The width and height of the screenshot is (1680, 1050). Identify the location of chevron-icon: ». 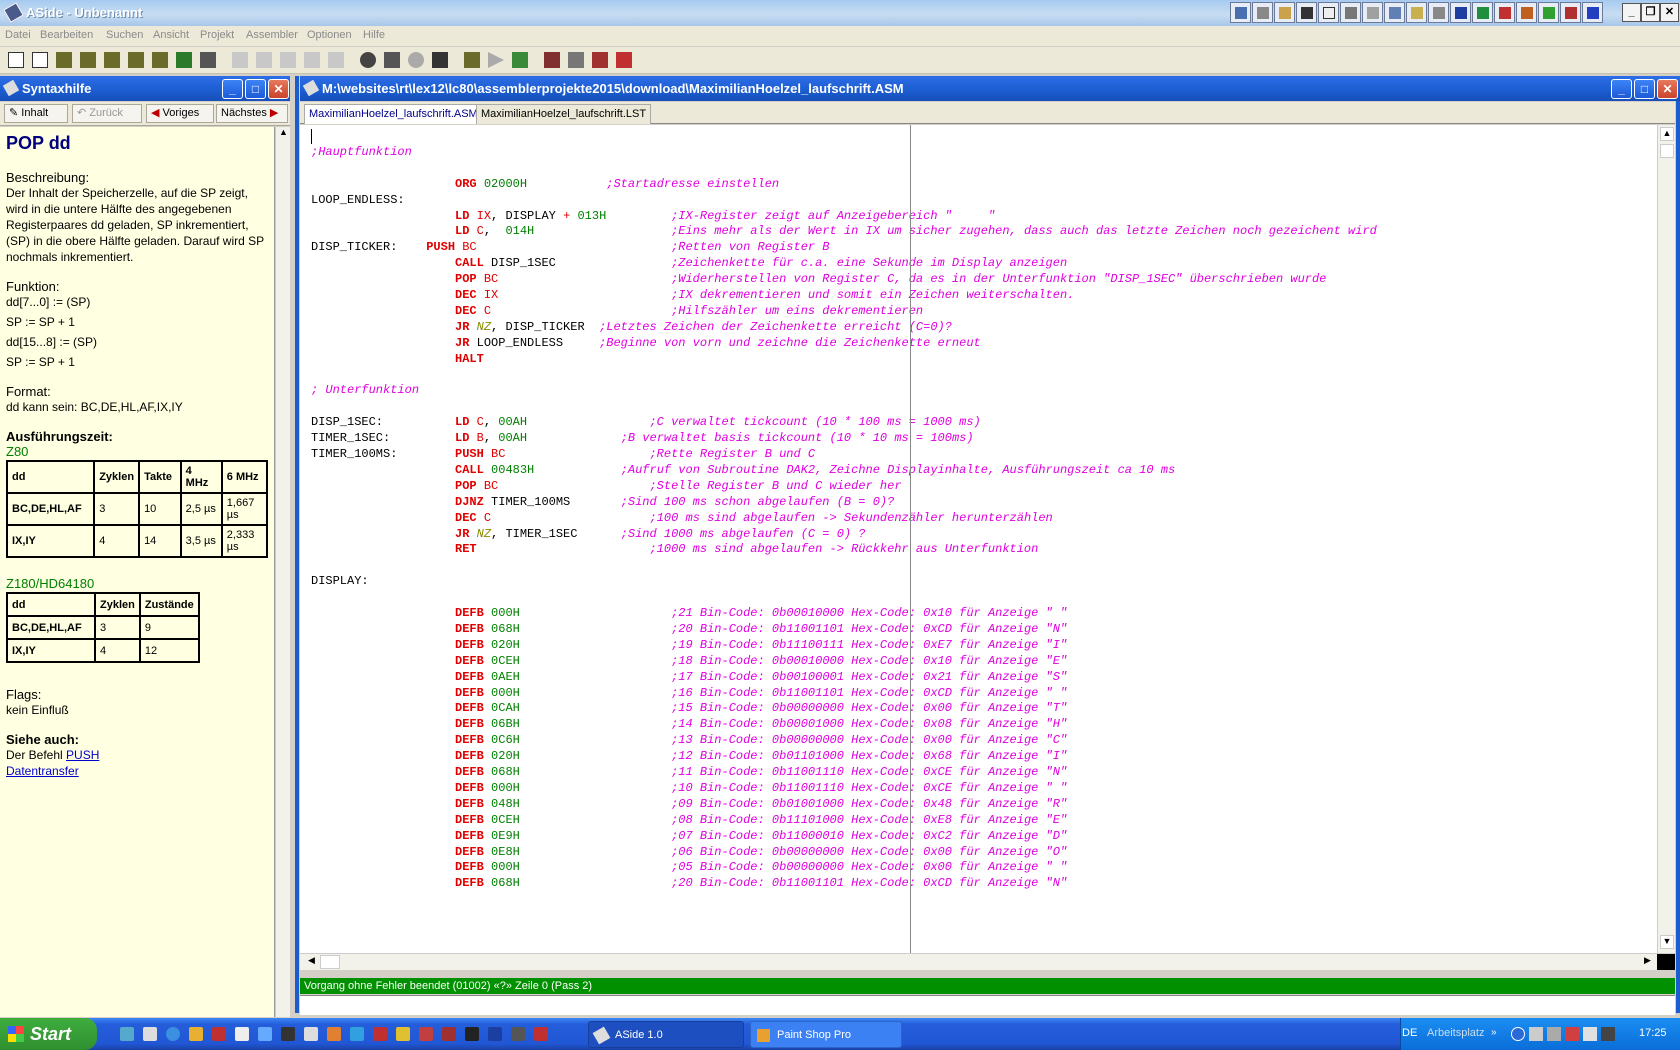
(1494, 1032).